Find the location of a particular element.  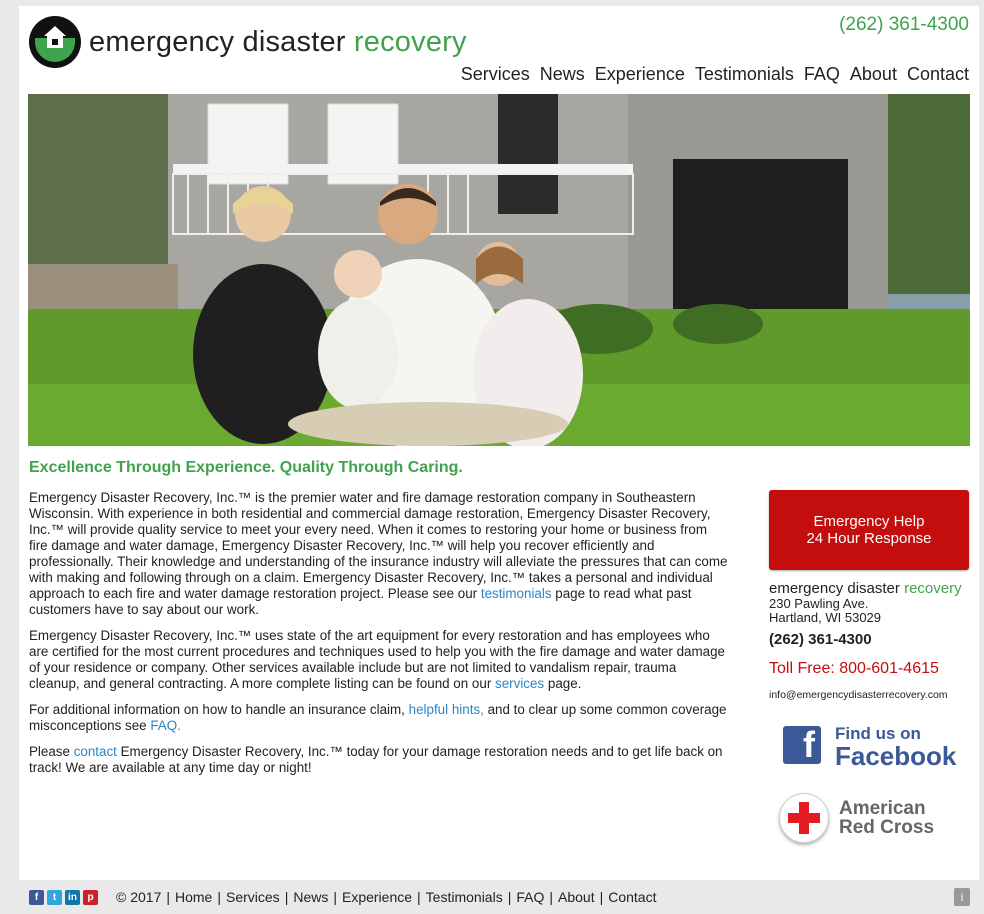

emergency-help-line1: Emergency Help is located at coordinates (869, 521).